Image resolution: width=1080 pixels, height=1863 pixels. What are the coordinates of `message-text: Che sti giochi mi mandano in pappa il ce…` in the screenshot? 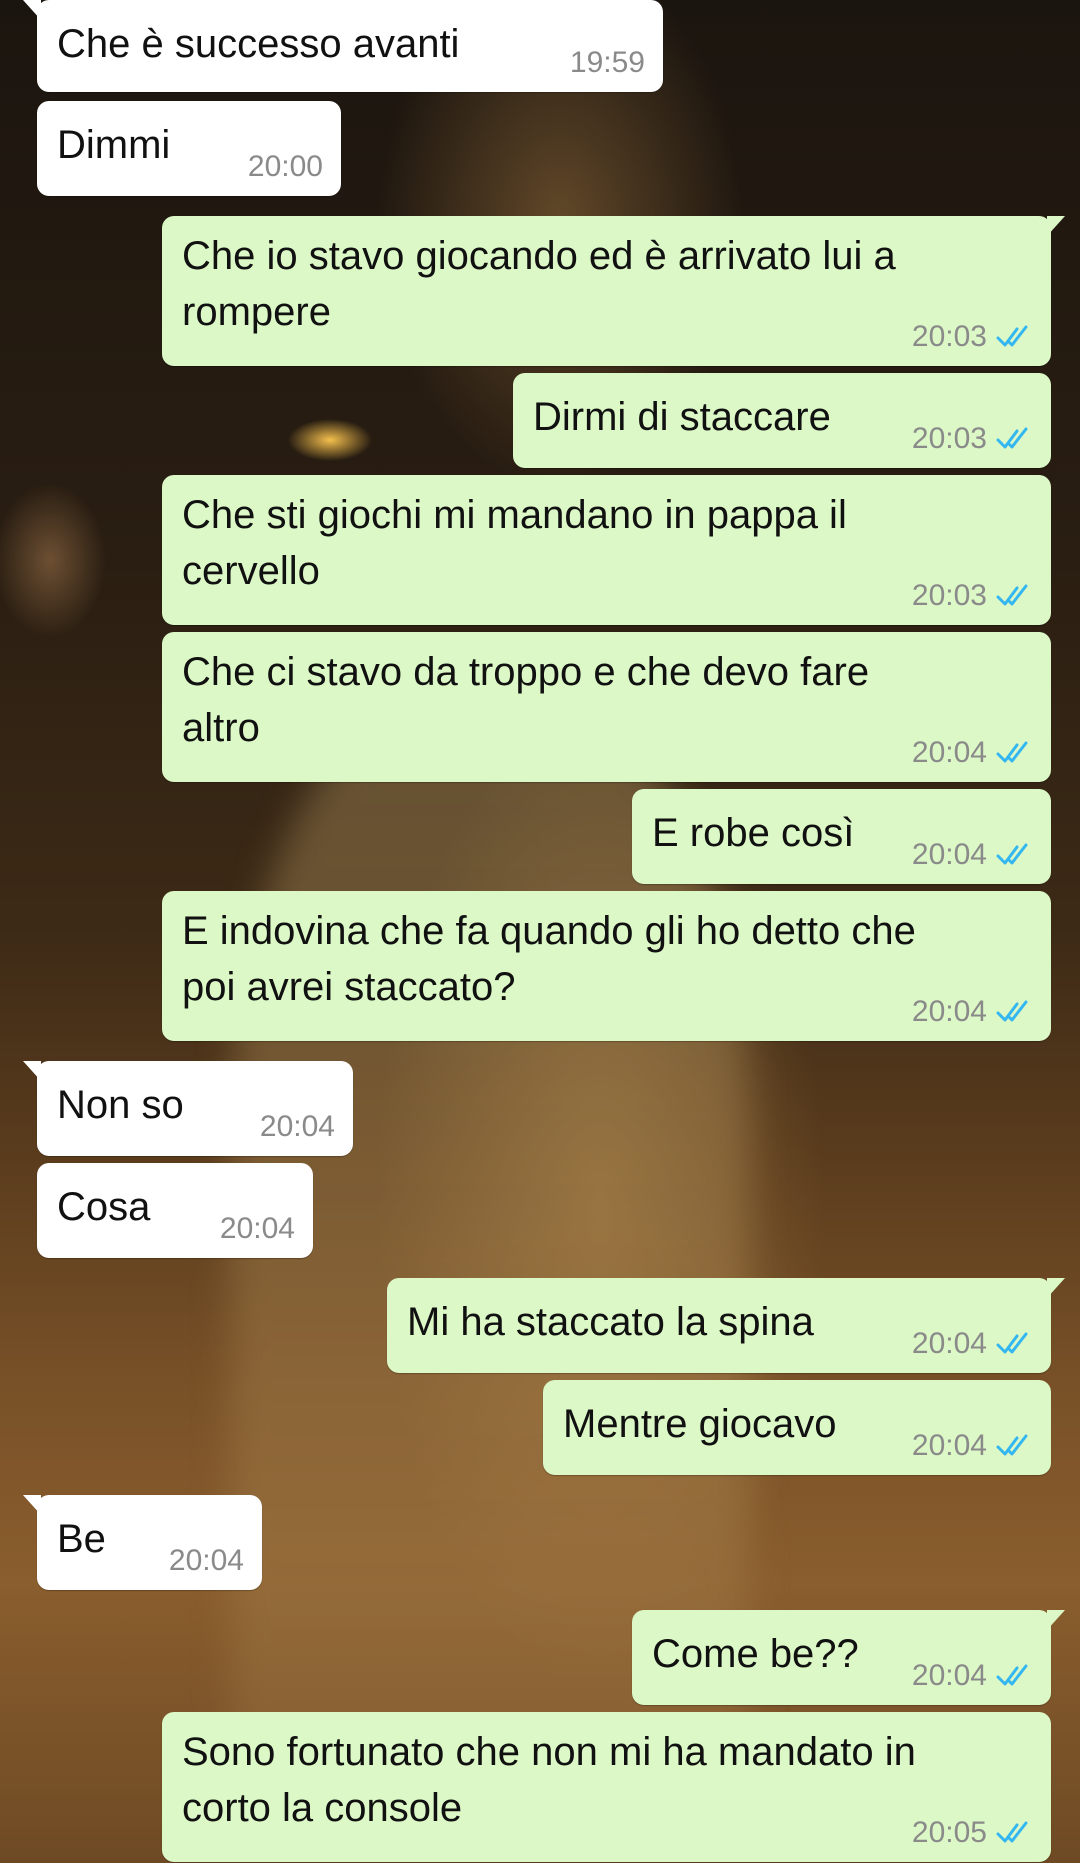 It's located at (514, 543).